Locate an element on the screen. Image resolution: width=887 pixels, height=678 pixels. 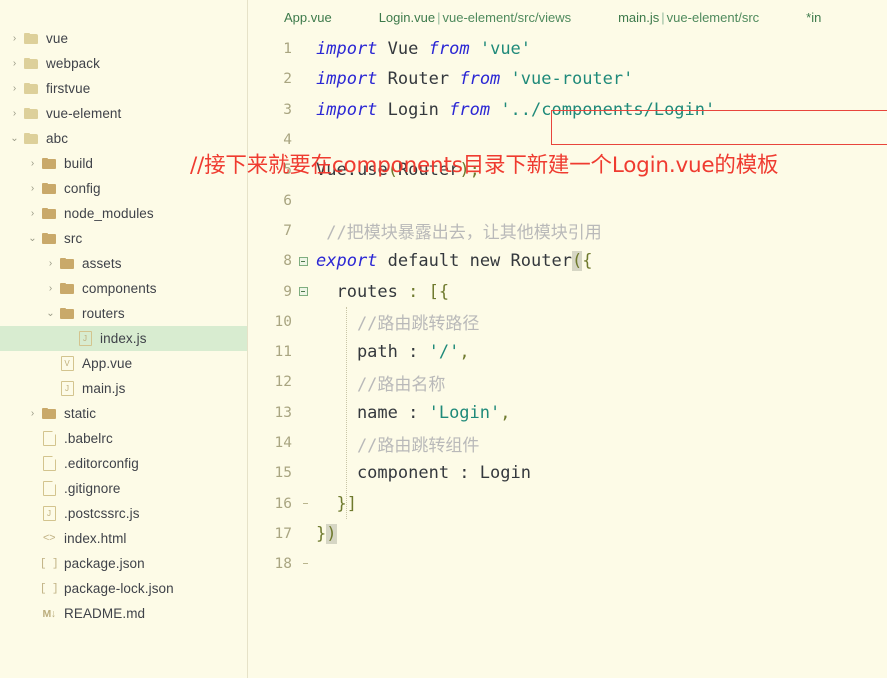
code-token: , is located at coordinates (464, 352).